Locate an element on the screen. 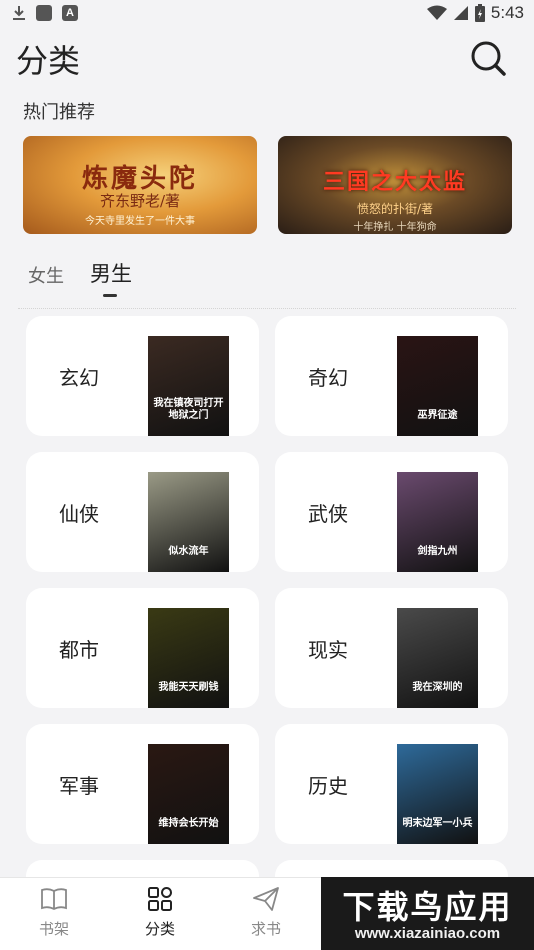  nav-label: 书架 is located at coordinates (53, 929).